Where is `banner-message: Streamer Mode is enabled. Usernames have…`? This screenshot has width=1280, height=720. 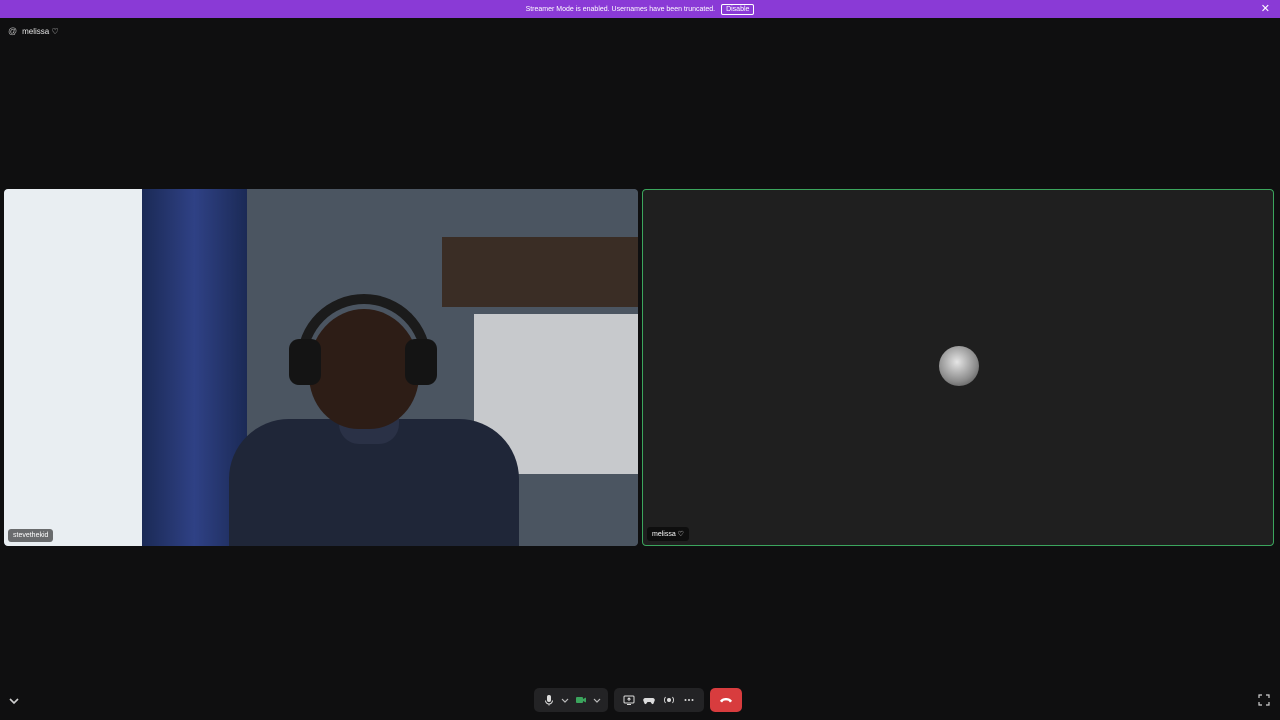 banner-message: Streamer Mode is enabled. Usernames have… is located at coordinates (620, 9).